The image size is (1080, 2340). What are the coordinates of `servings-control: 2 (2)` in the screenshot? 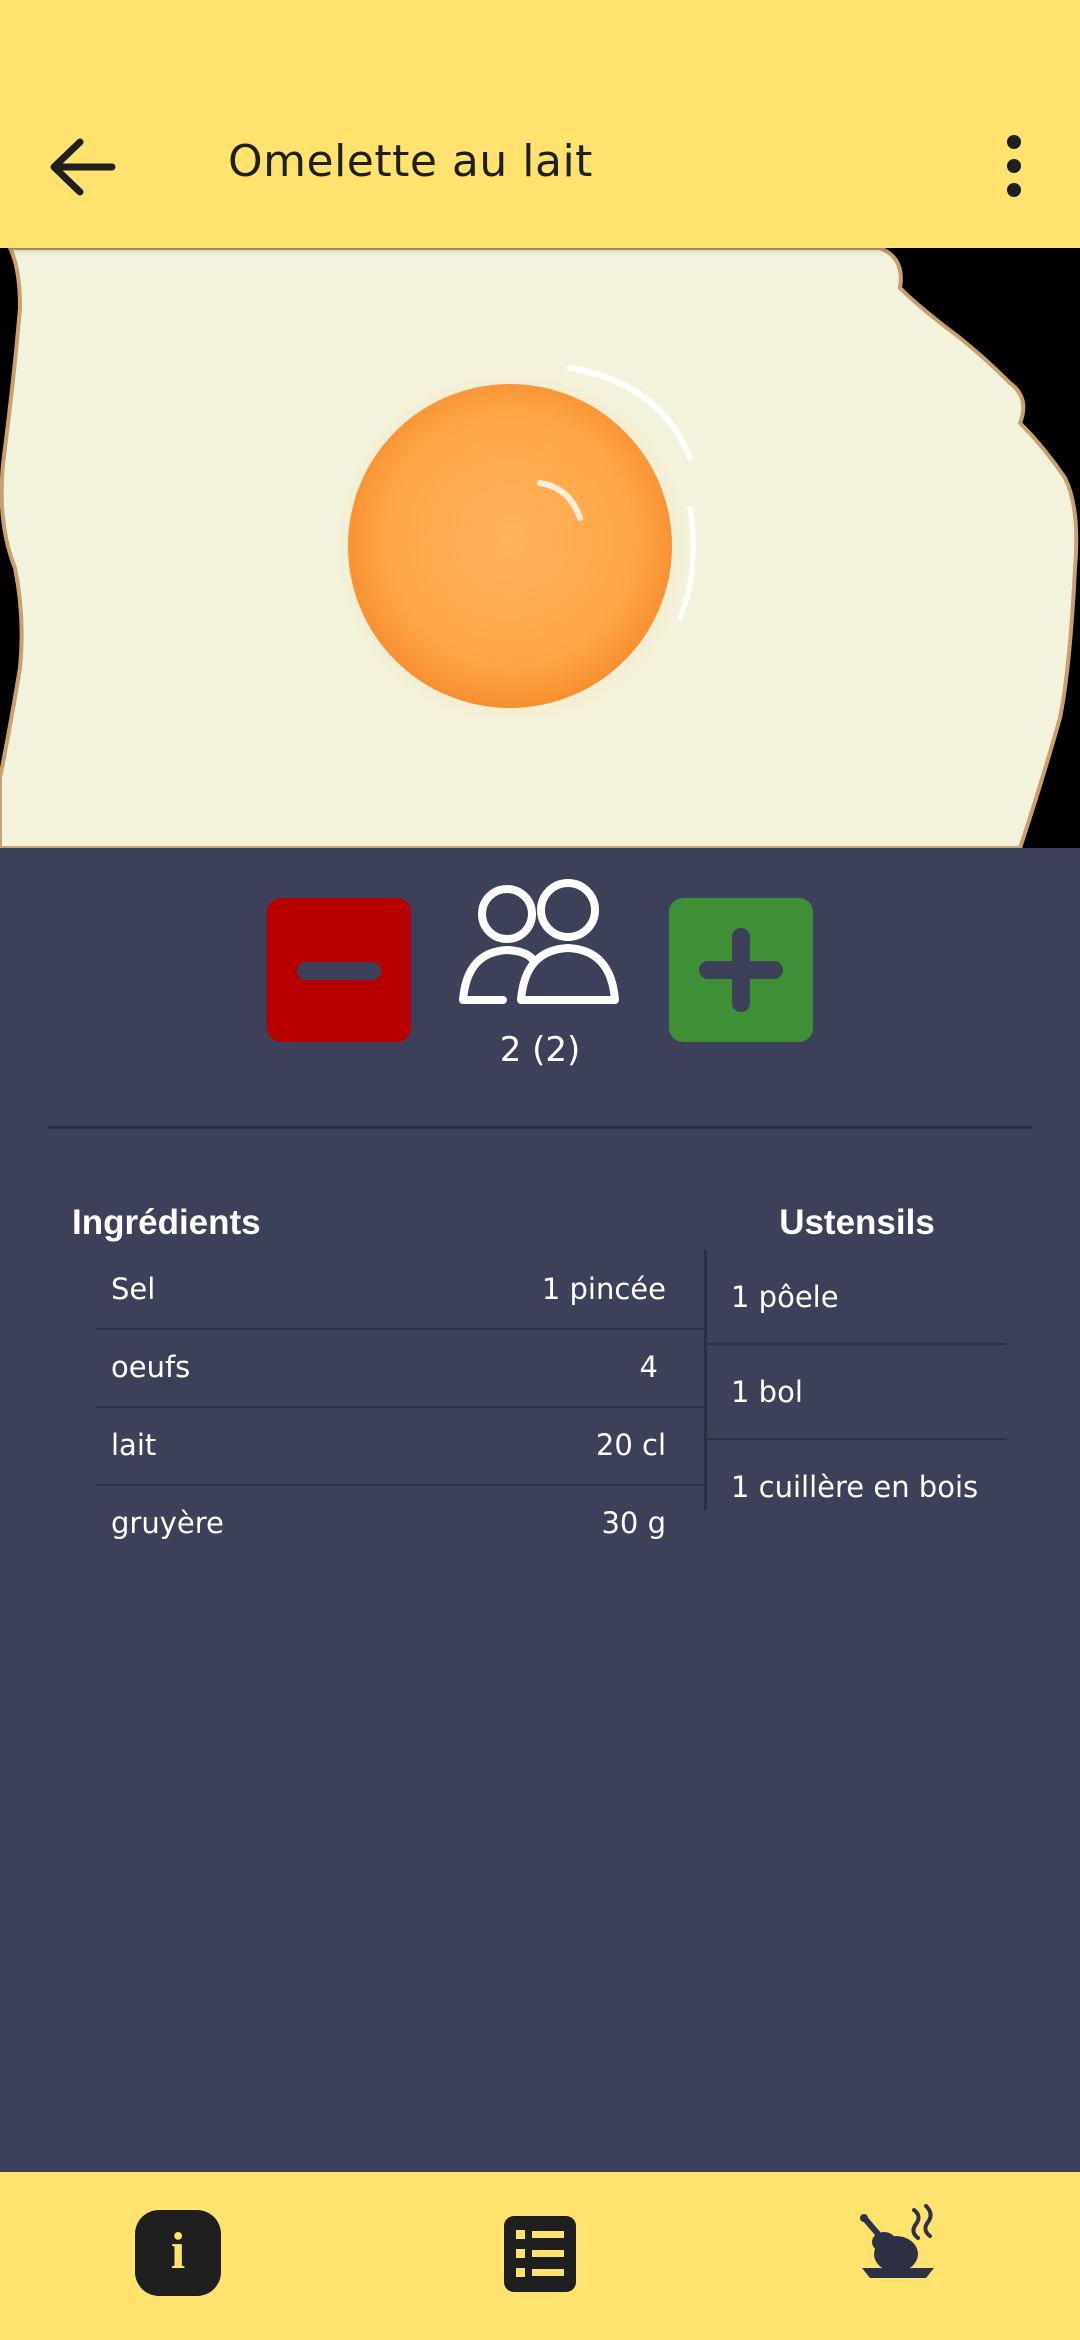 It's located at (540, 988).